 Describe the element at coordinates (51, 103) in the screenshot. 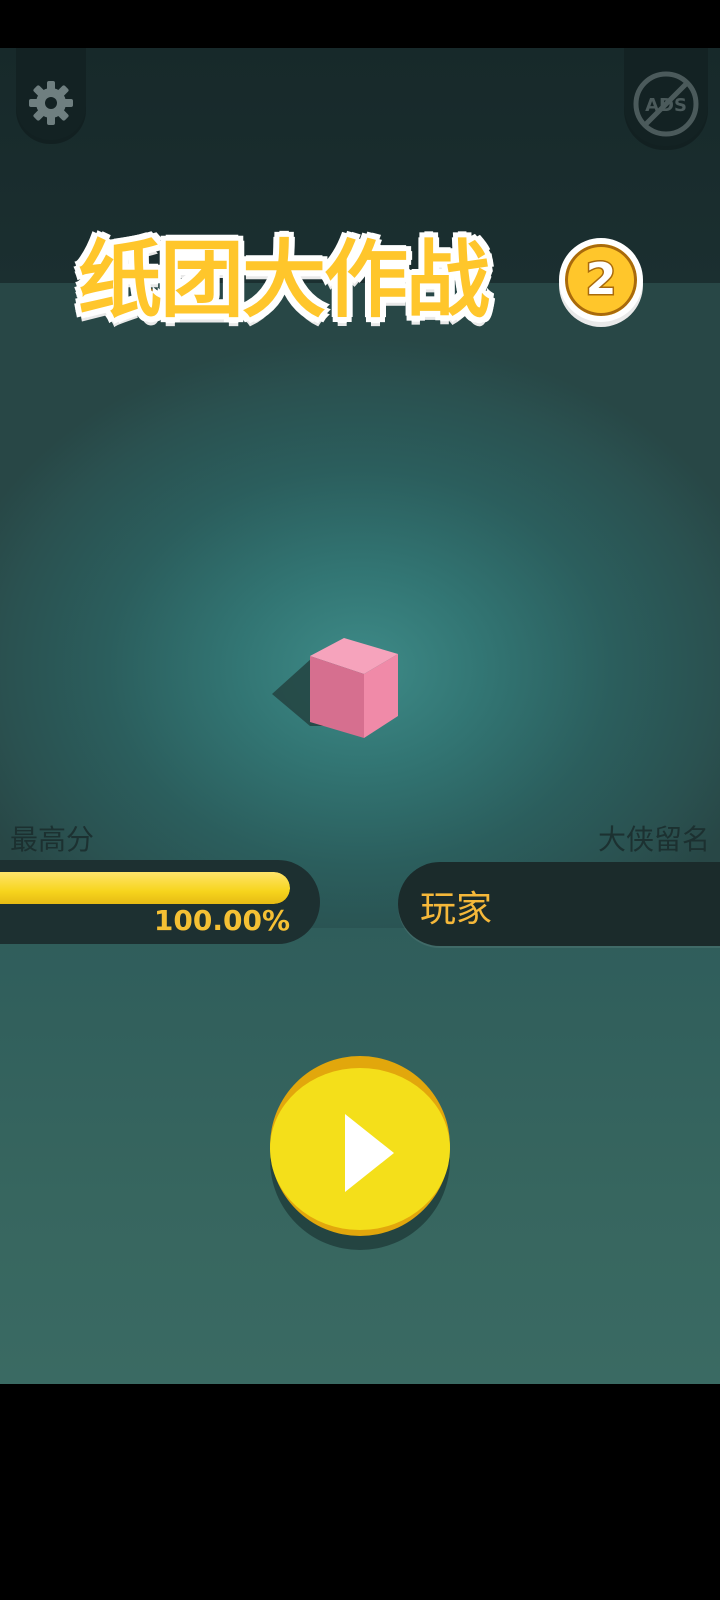

I see `gear-icon` at that location.